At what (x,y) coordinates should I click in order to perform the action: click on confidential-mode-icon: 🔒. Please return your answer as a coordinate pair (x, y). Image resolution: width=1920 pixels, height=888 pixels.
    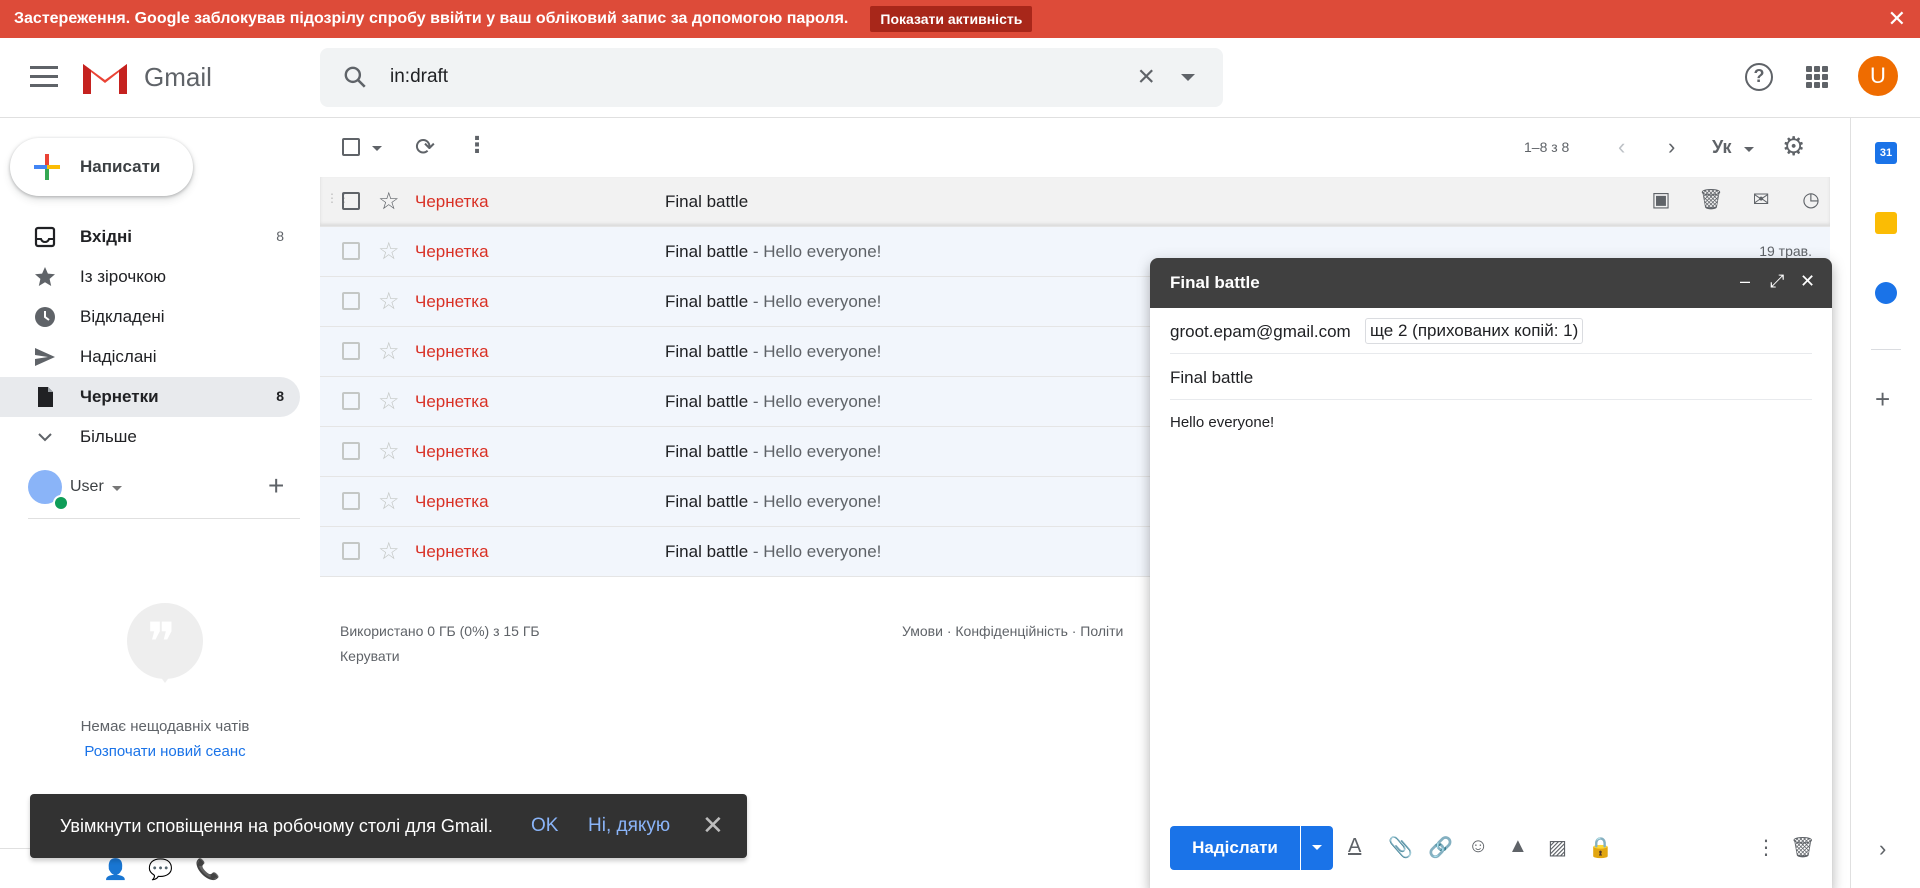
    Looking at the image, I should click on (1600, 847).